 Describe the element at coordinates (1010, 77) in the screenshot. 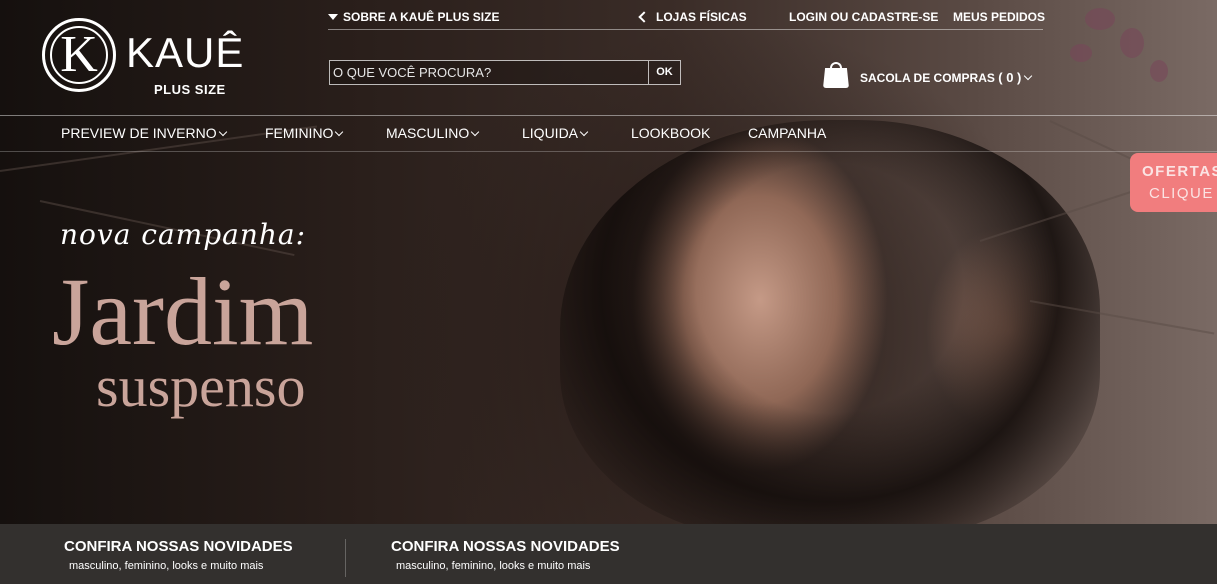

I see `cart-count: ( 0 )` at that location.